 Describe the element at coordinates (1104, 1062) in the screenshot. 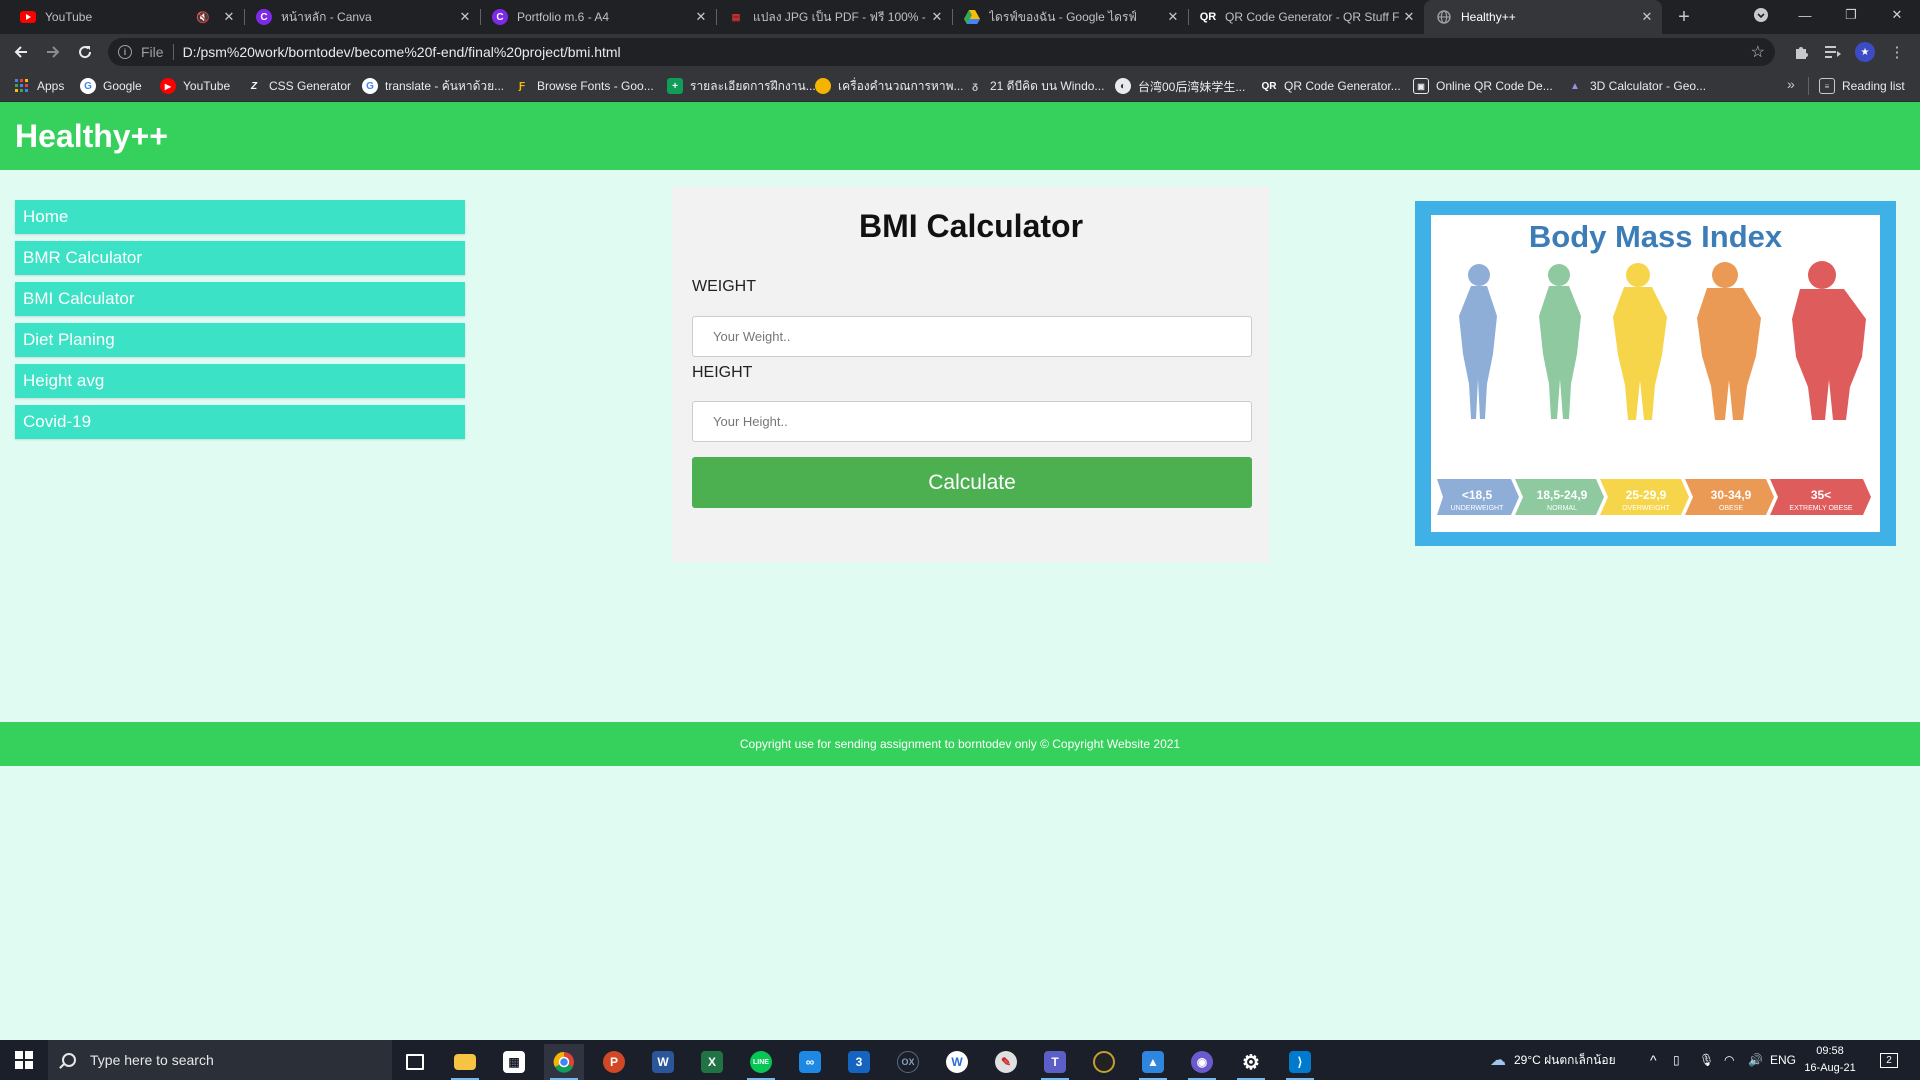

I see `app-icon` at that location.